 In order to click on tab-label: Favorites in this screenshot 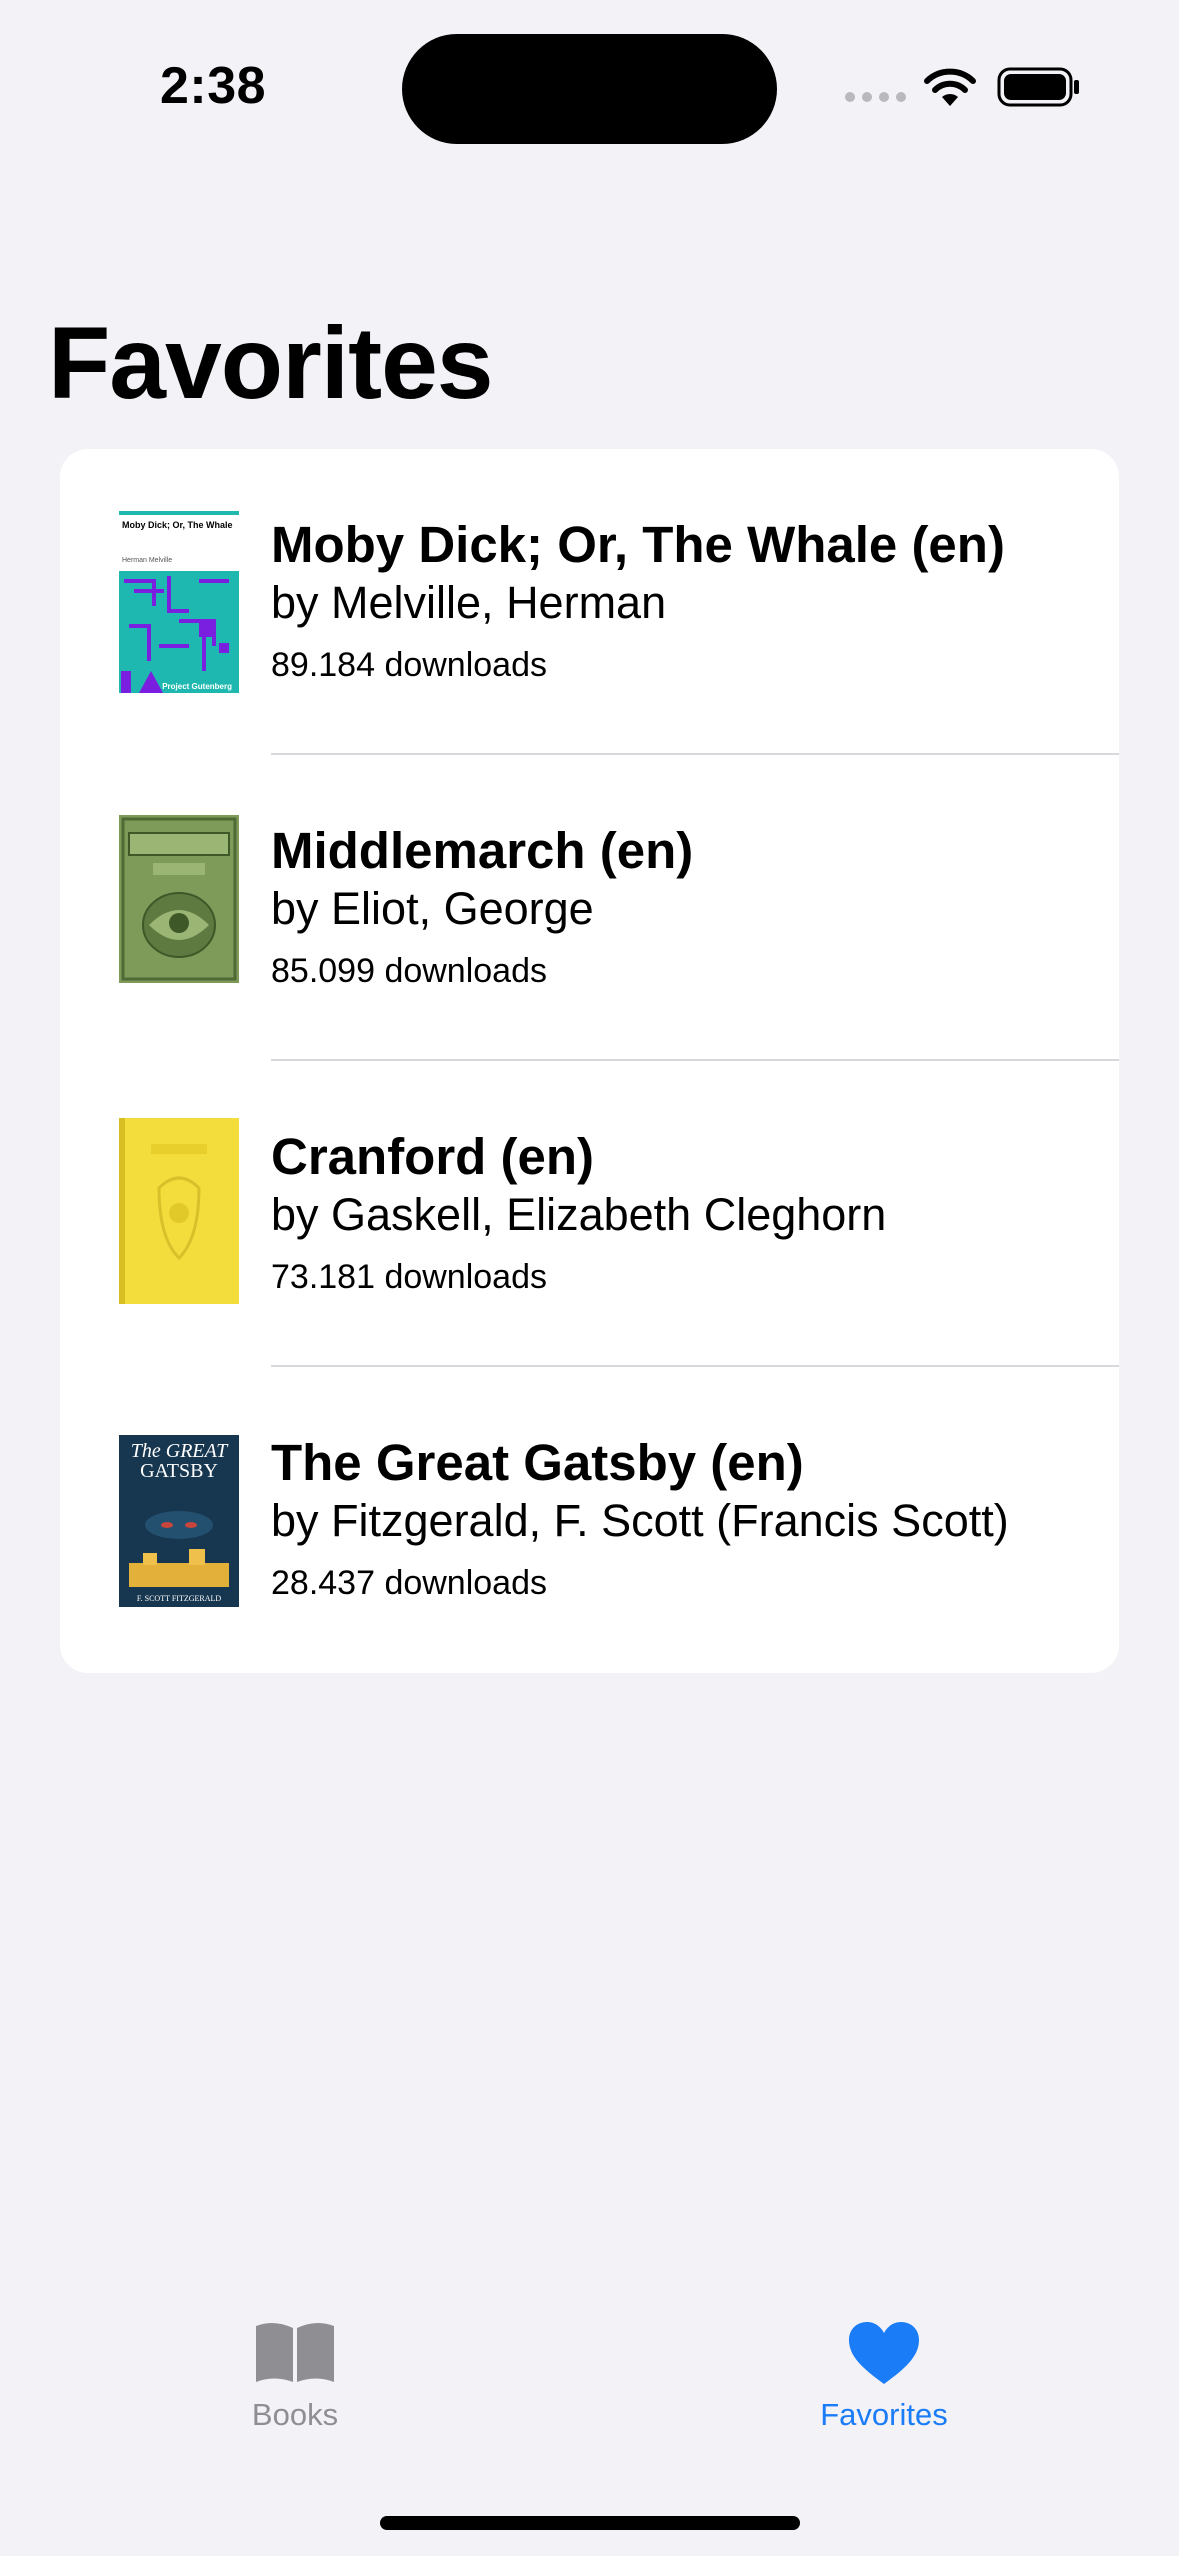, I will do `click(884, 2414)`.